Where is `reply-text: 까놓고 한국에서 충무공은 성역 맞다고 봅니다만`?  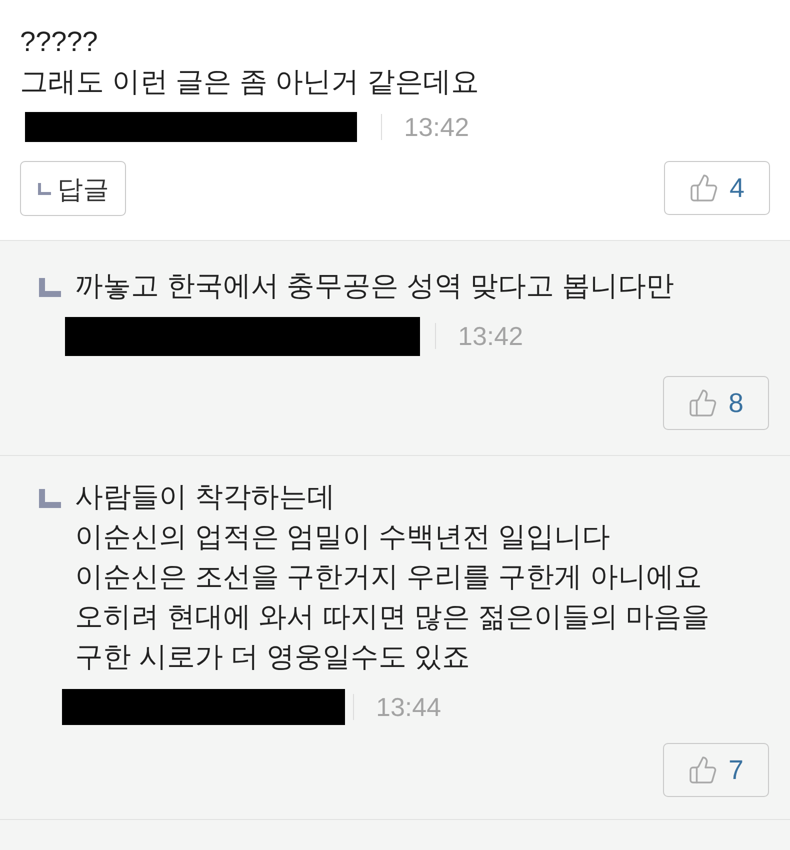
reply-text: 까놓고 한국에서 충무공은 성역 맞다고 봅니다만 is located at coordinates (374, 286).